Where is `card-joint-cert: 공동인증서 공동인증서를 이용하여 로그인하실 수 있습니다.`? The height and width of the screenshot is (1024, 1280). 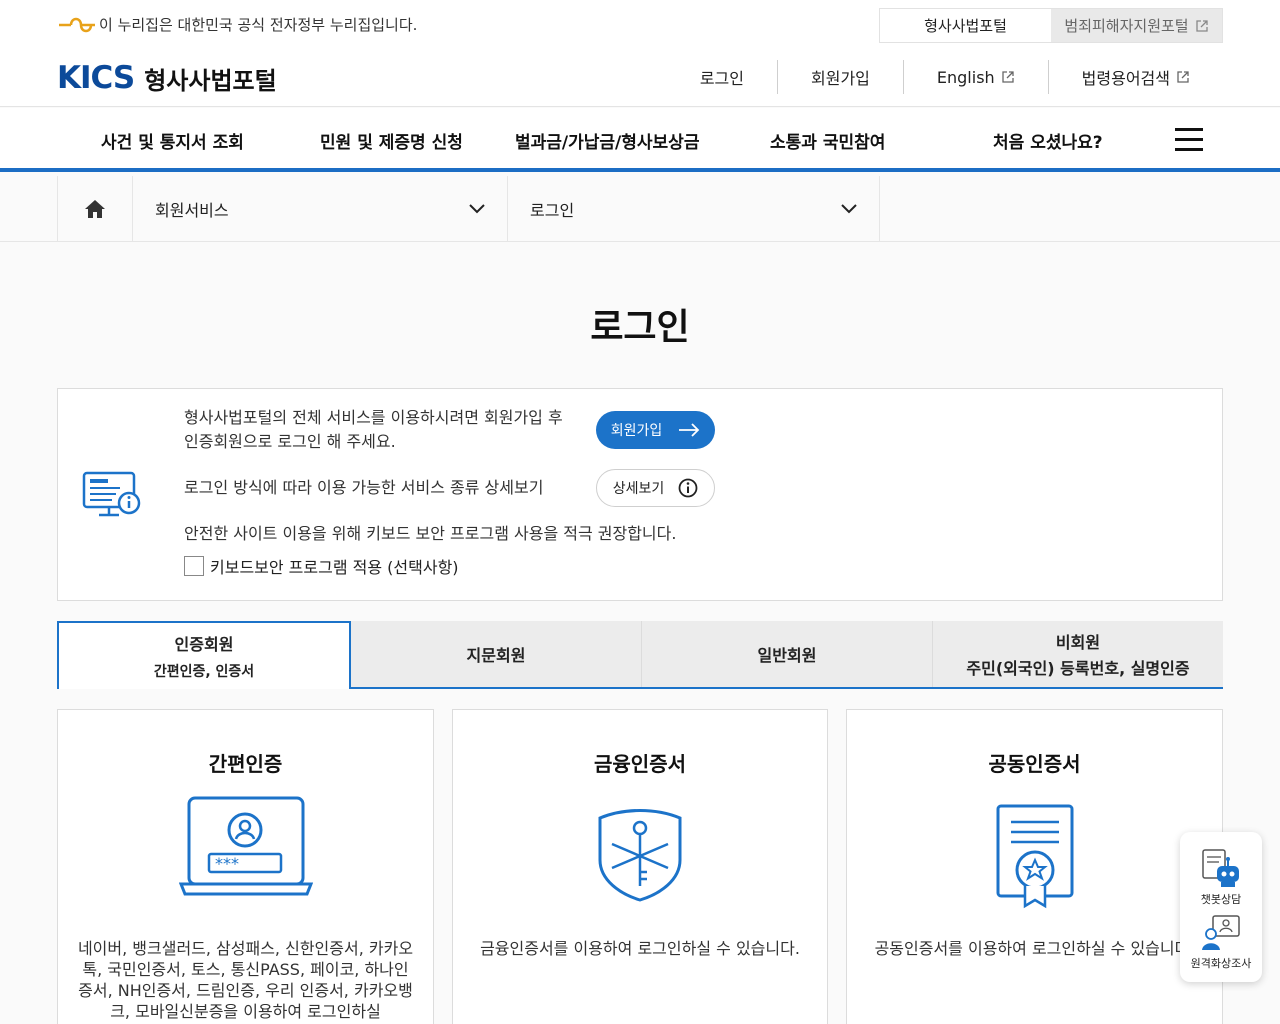
card-joint-cert: 공동인증서 공동인증서를 이용하여 로그인하실 수 있습니다. is located at coordinates (1034, 866).